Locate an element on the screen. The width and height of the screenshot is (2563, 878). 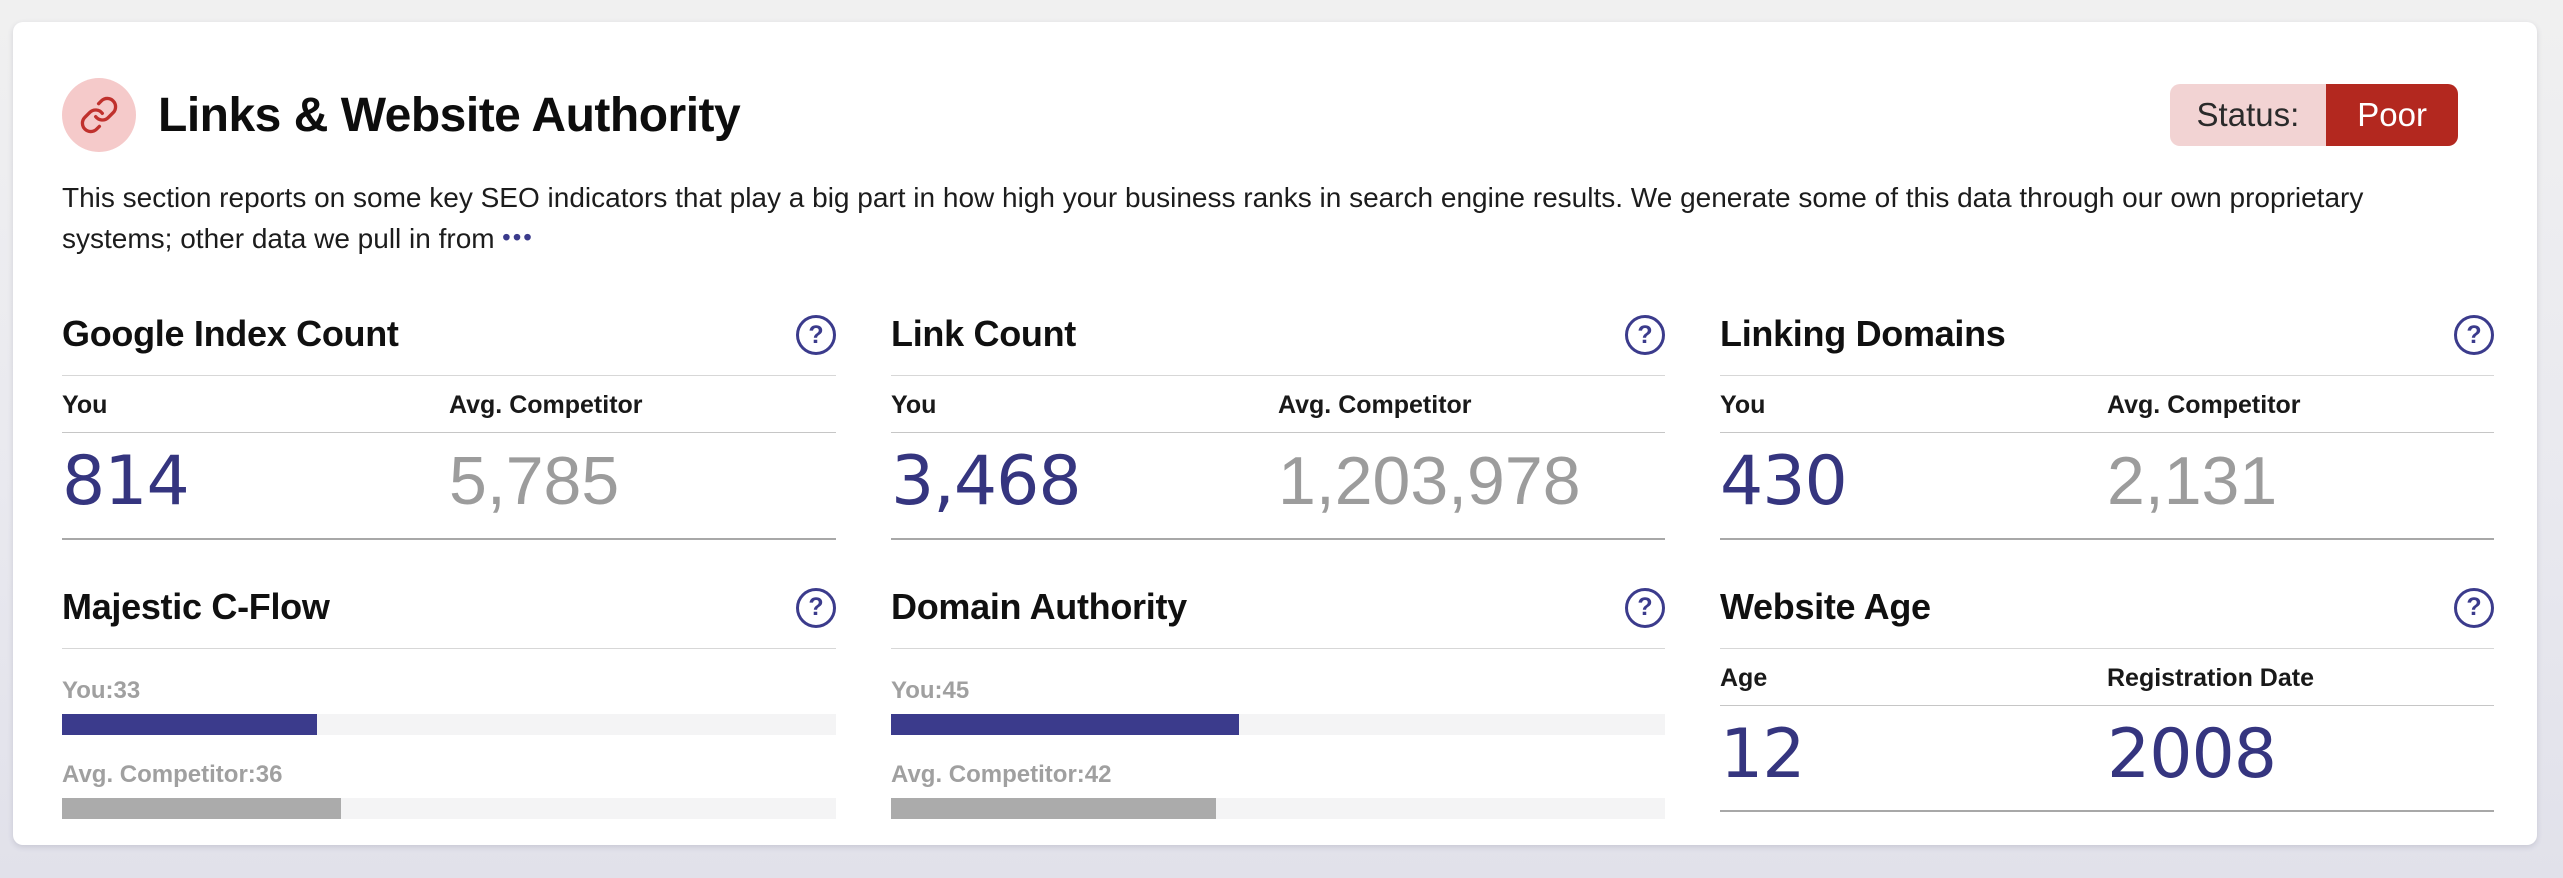
metric-title: Domain Authority is located at coordinates (1039, 606).